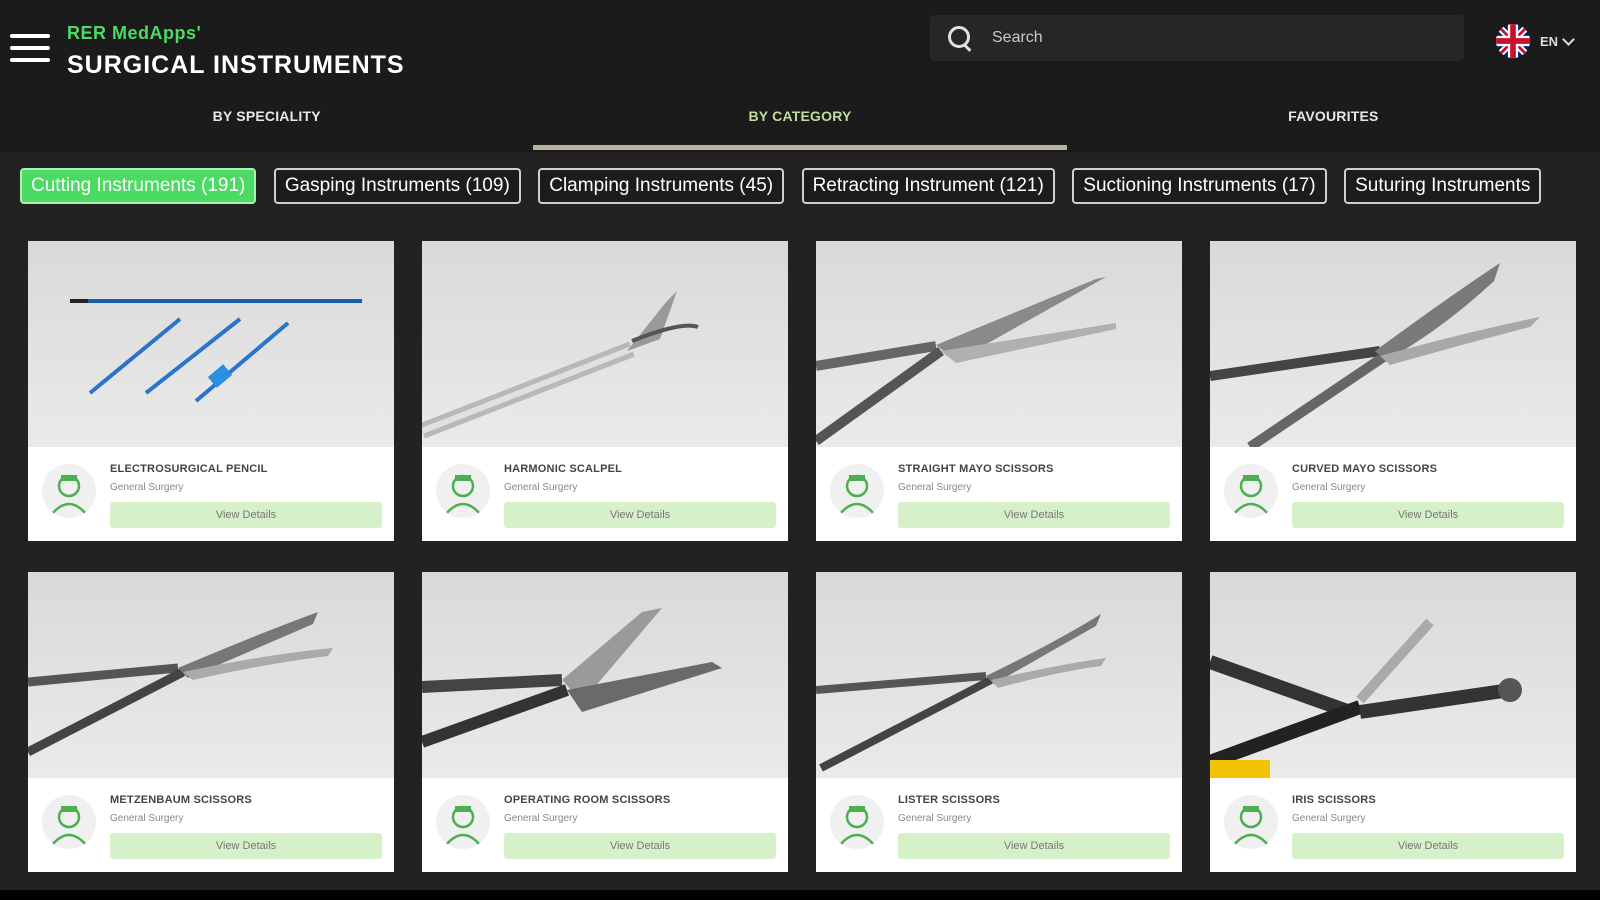  Describe the element at coordinates (605, 344) in the screenshot. I see `harmonic-scalpel-icon` at that location.